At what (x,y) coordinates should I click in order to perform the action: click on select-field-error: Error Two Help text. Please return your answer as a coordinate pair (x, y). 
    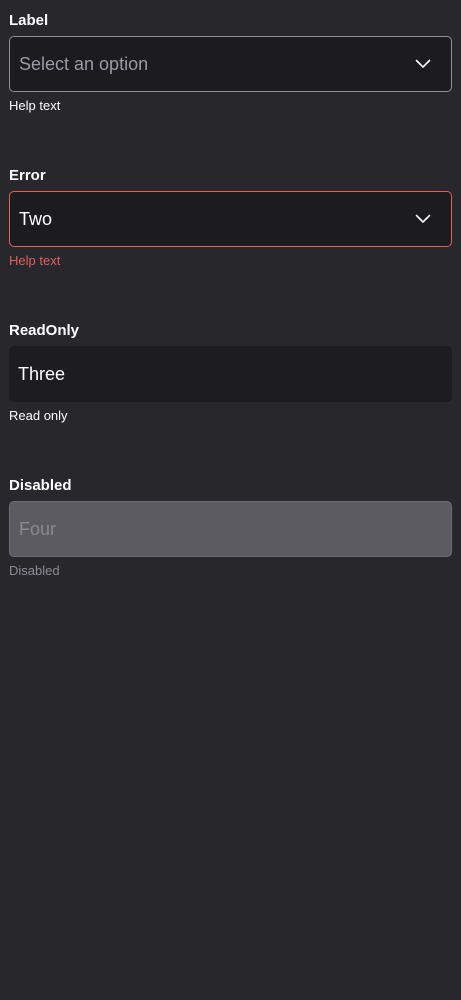
    Looking at the image, I should click on (230, 222).